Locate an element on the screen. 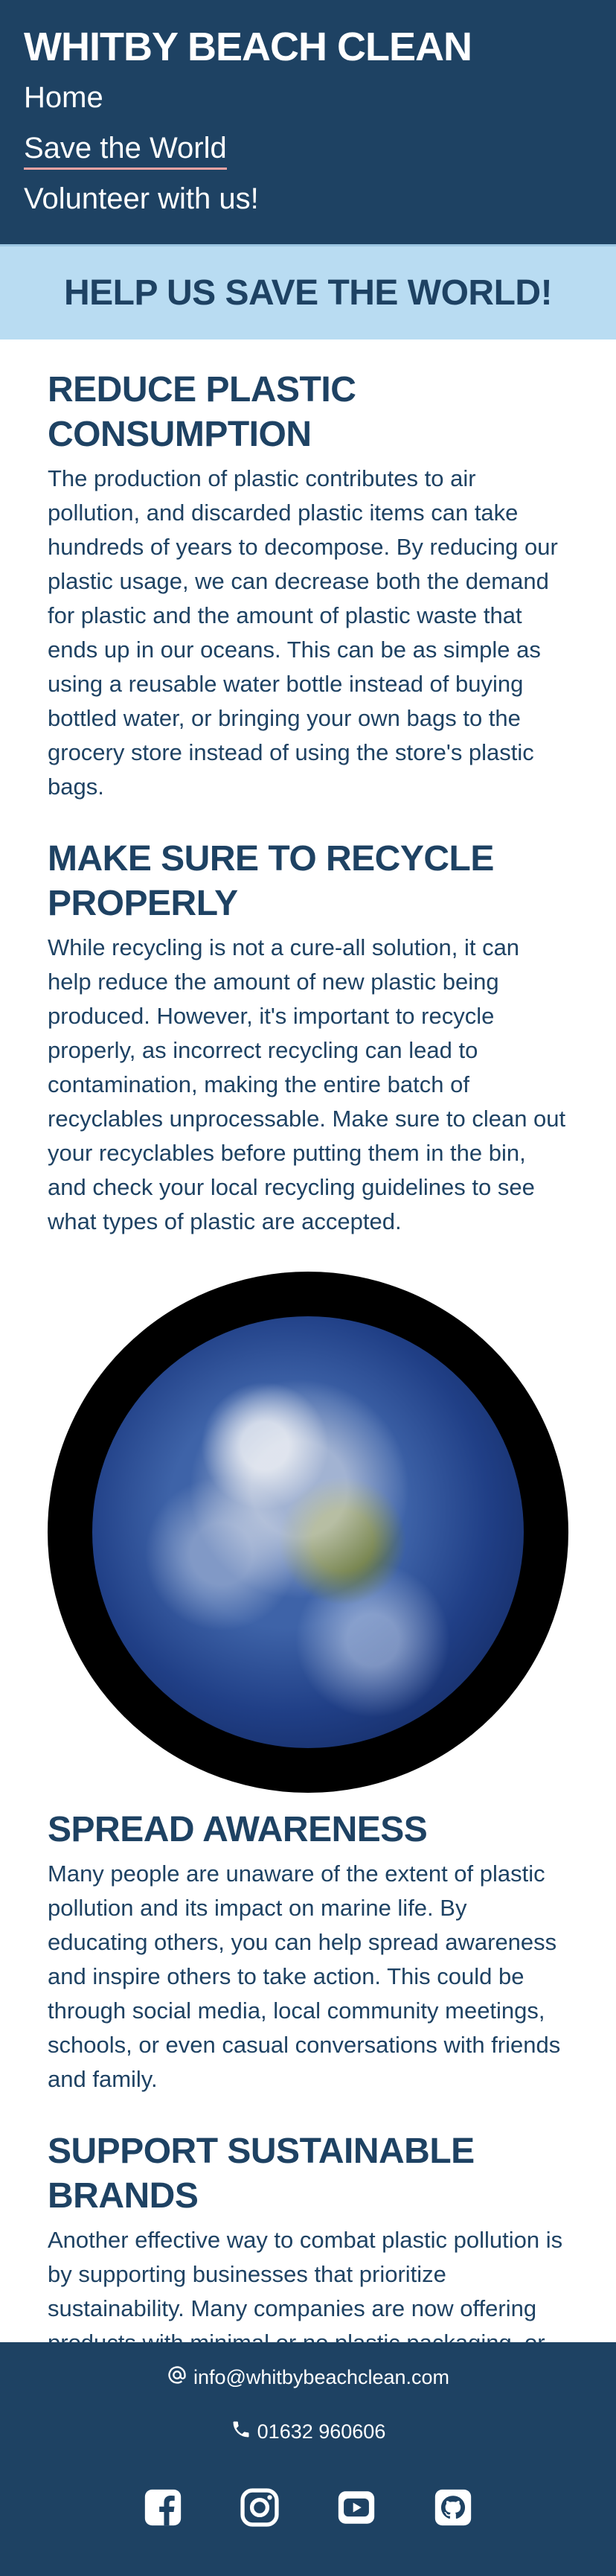  youtube-icon is located at coordinates (356, 2507).